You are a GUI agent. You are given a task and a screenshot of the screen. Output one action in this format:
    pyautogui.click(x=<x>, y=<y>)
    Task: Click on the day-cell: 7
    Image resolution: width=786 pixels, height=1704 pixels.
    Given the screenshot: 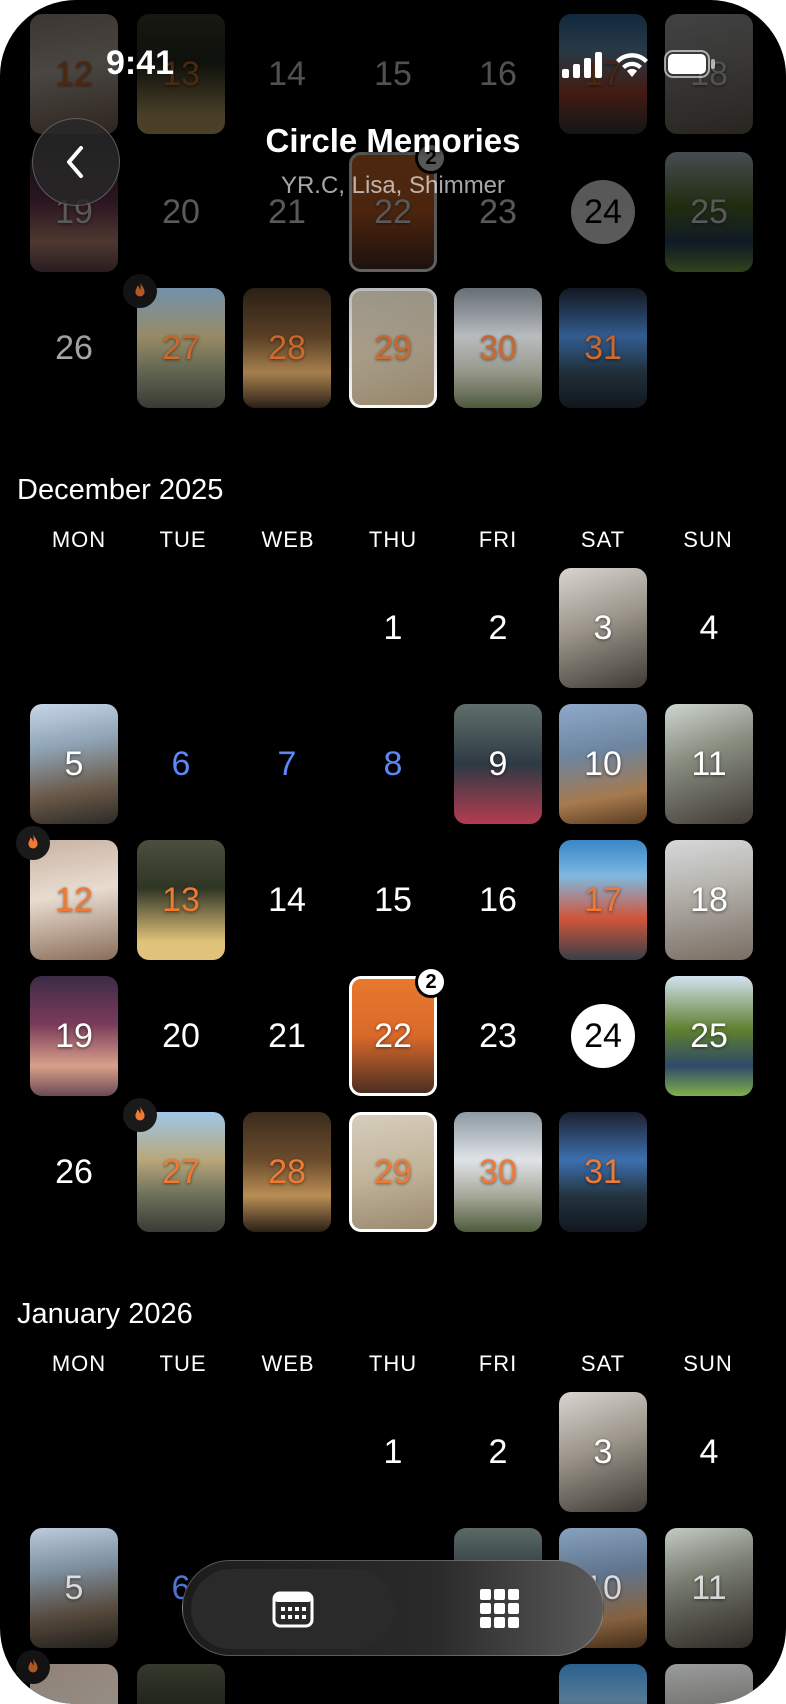 What is the action you would take?
    pyautogui.click(x=287, y=764)
    